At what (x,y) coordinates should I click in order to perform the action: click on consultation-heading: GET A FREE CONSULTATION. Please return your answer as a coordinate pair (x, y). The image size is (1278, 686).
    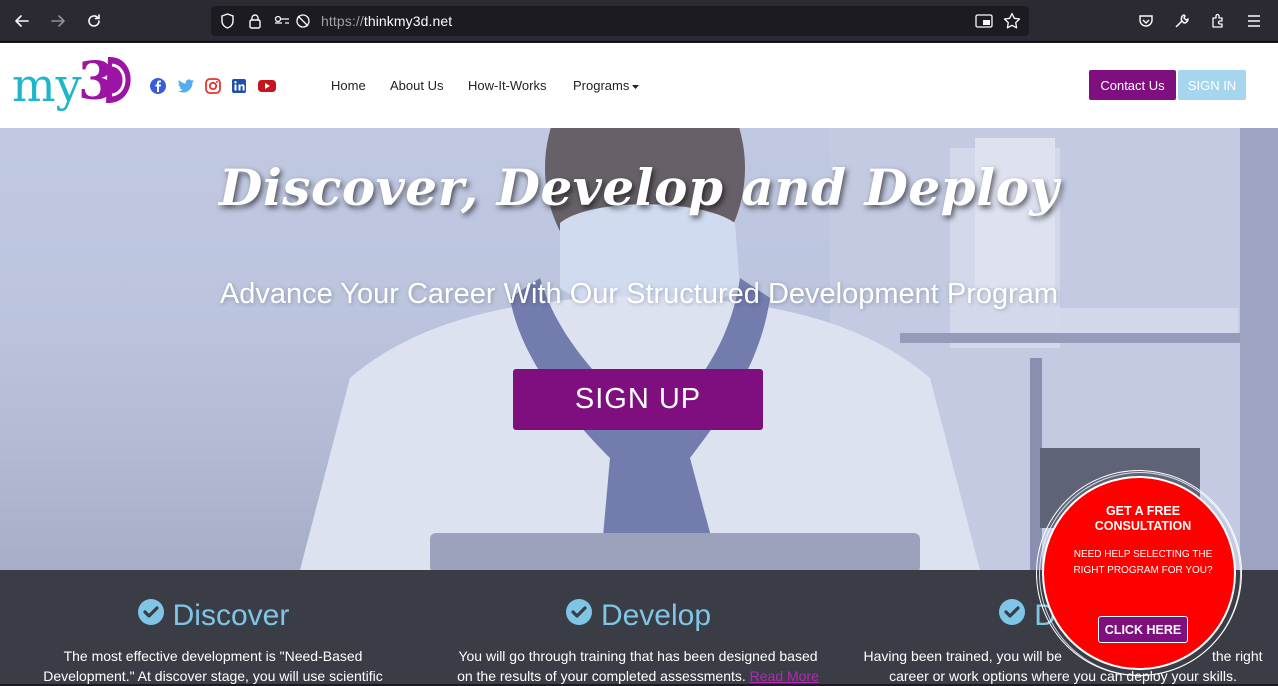
    Looking at the image, I should click on (1143, 518).